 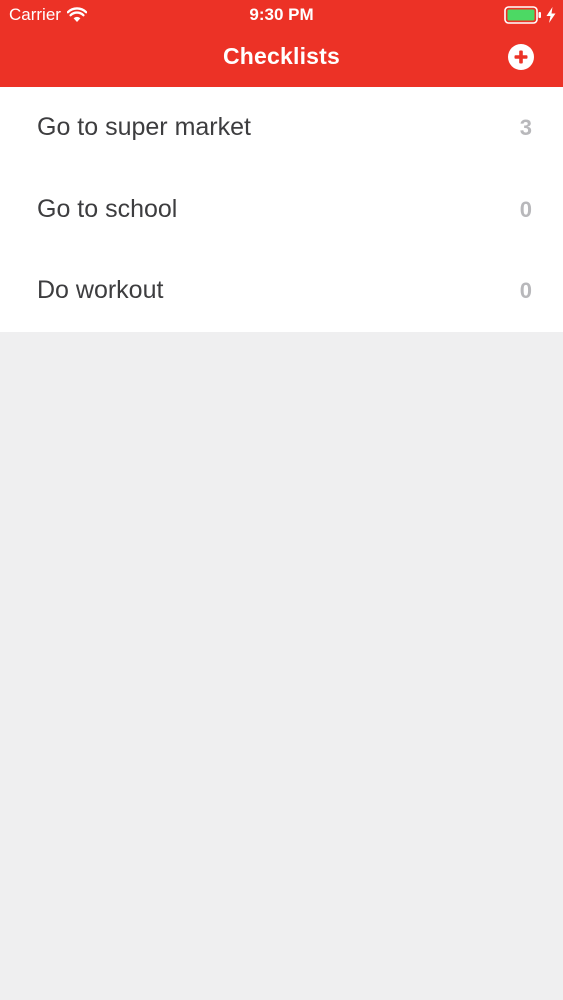 I want to click on checklist-row: Go to school 0, so click(x=281, y=210).